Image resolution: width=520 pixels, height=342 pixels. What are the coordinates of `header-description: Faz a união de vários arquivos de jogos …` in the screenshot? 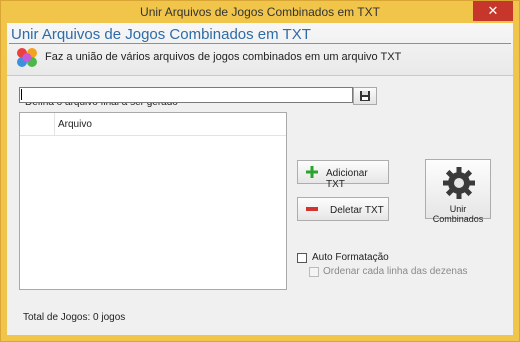 It's located at (223, 57).